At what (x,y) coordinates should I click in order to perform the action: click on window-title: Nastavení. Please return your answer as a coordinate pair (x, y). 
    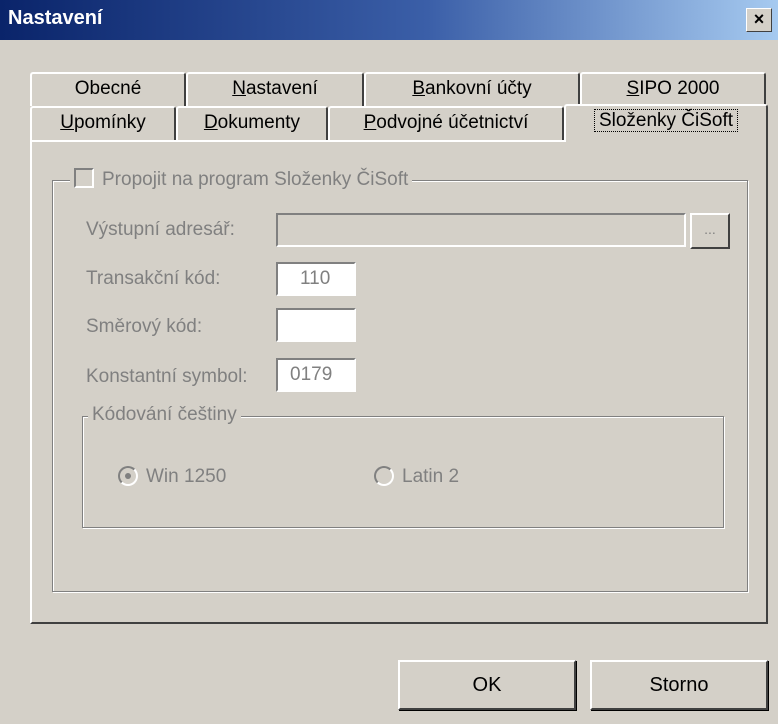
    Looking at the image, I should click on (55, 18).